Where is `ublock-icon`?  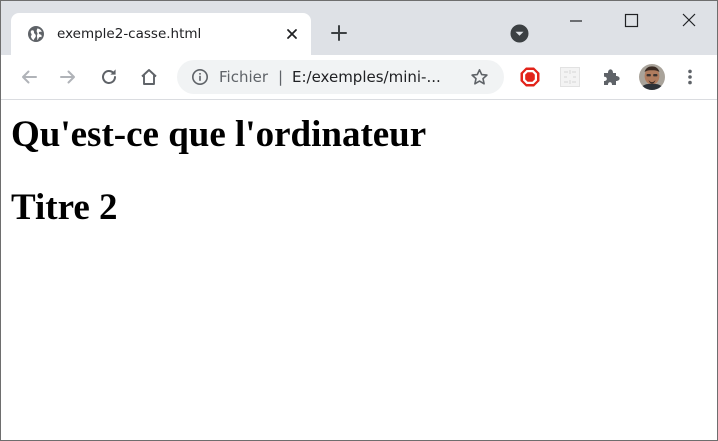
ublock-icon is located at coordinates (530, 77).